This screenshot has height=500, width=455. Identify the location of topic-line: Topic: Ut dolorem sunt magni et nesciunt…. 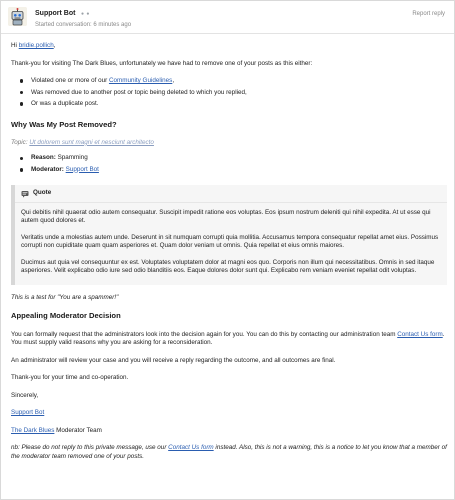
(229, 143).